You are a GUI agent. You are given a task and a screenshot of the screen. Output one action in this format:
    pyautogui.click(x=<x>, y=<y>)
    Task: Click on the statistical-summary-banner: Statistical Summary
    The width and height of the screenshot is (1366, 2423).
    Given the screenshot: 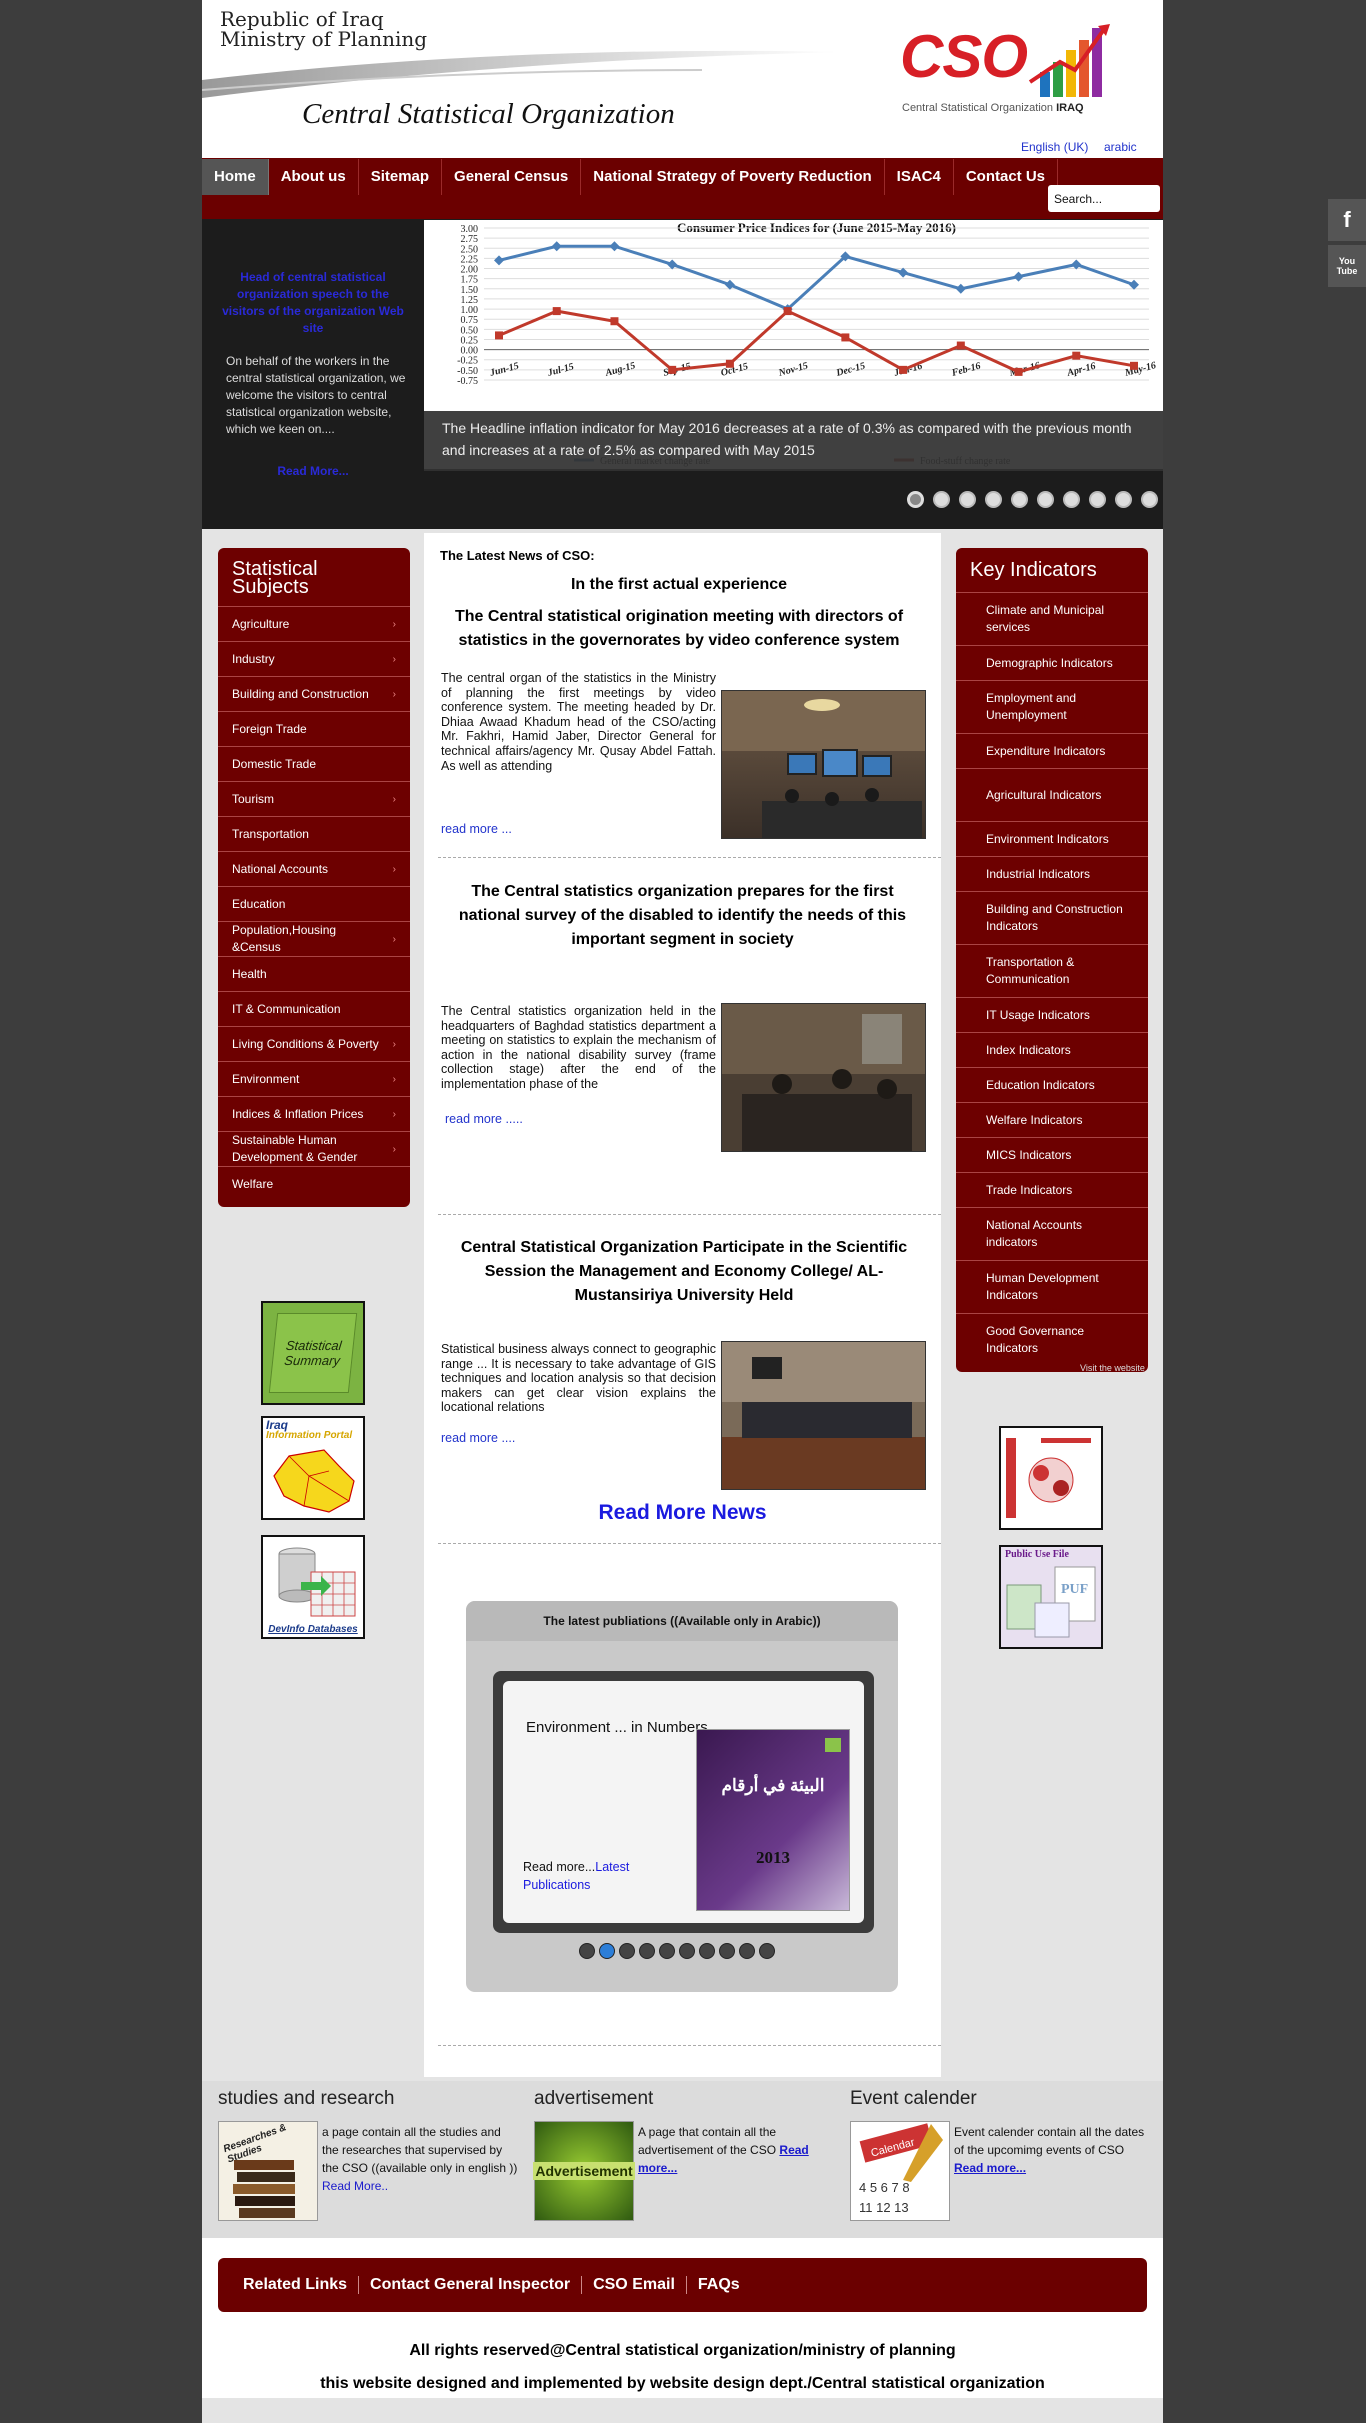 What is the action you would take?
    pyautogui.click(x=313, y=1353)
    